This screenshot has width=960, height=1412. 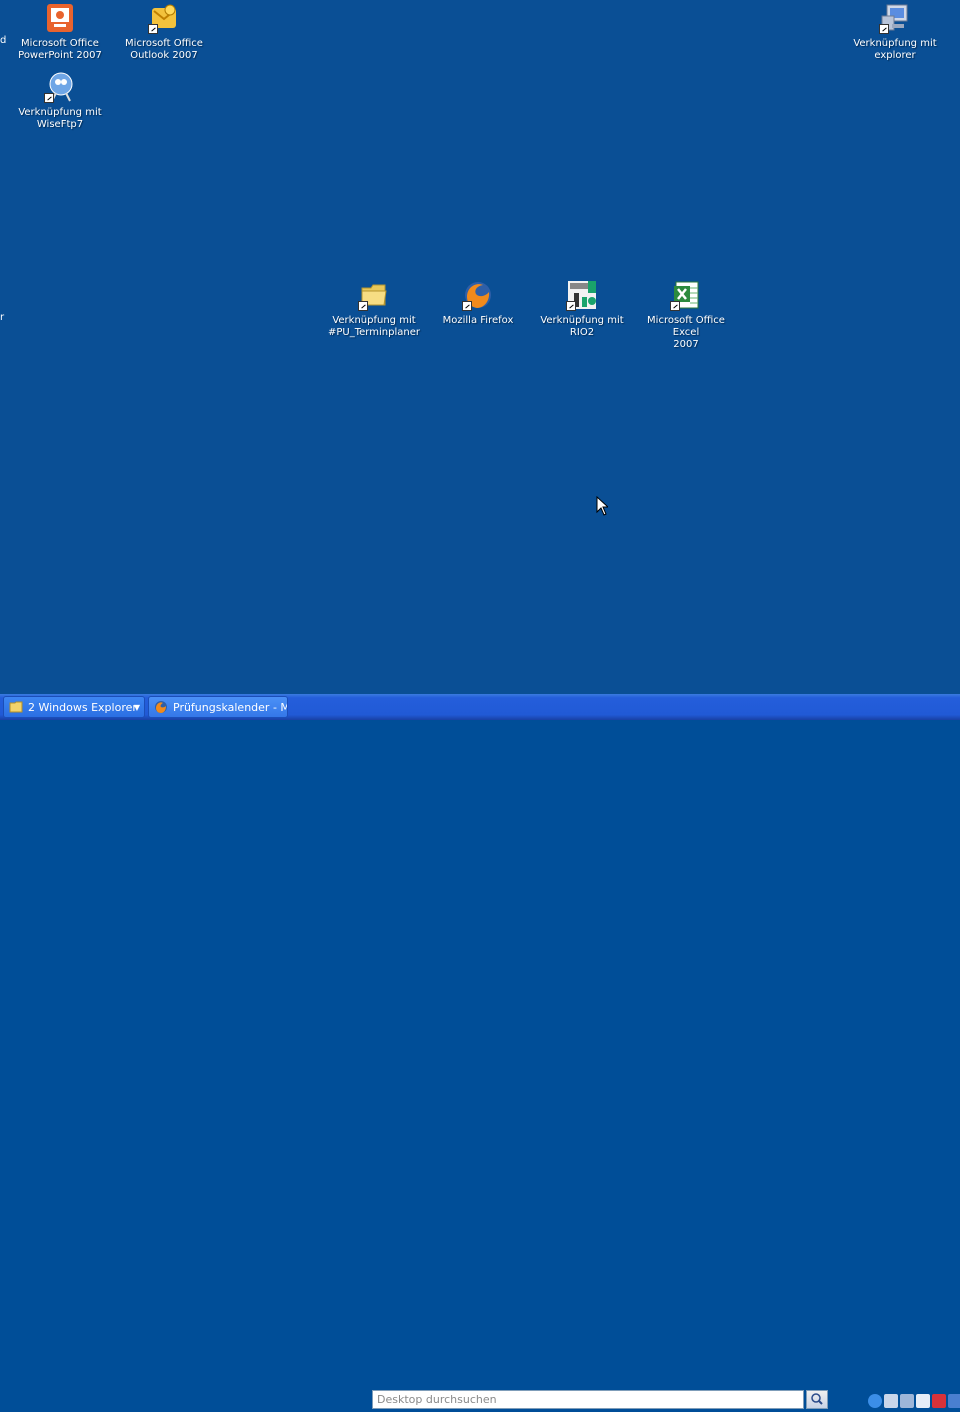 What do you see at coordinates (895, 18) in the screenshot?
I see `computer-icon` at bounding box center [895, 18].